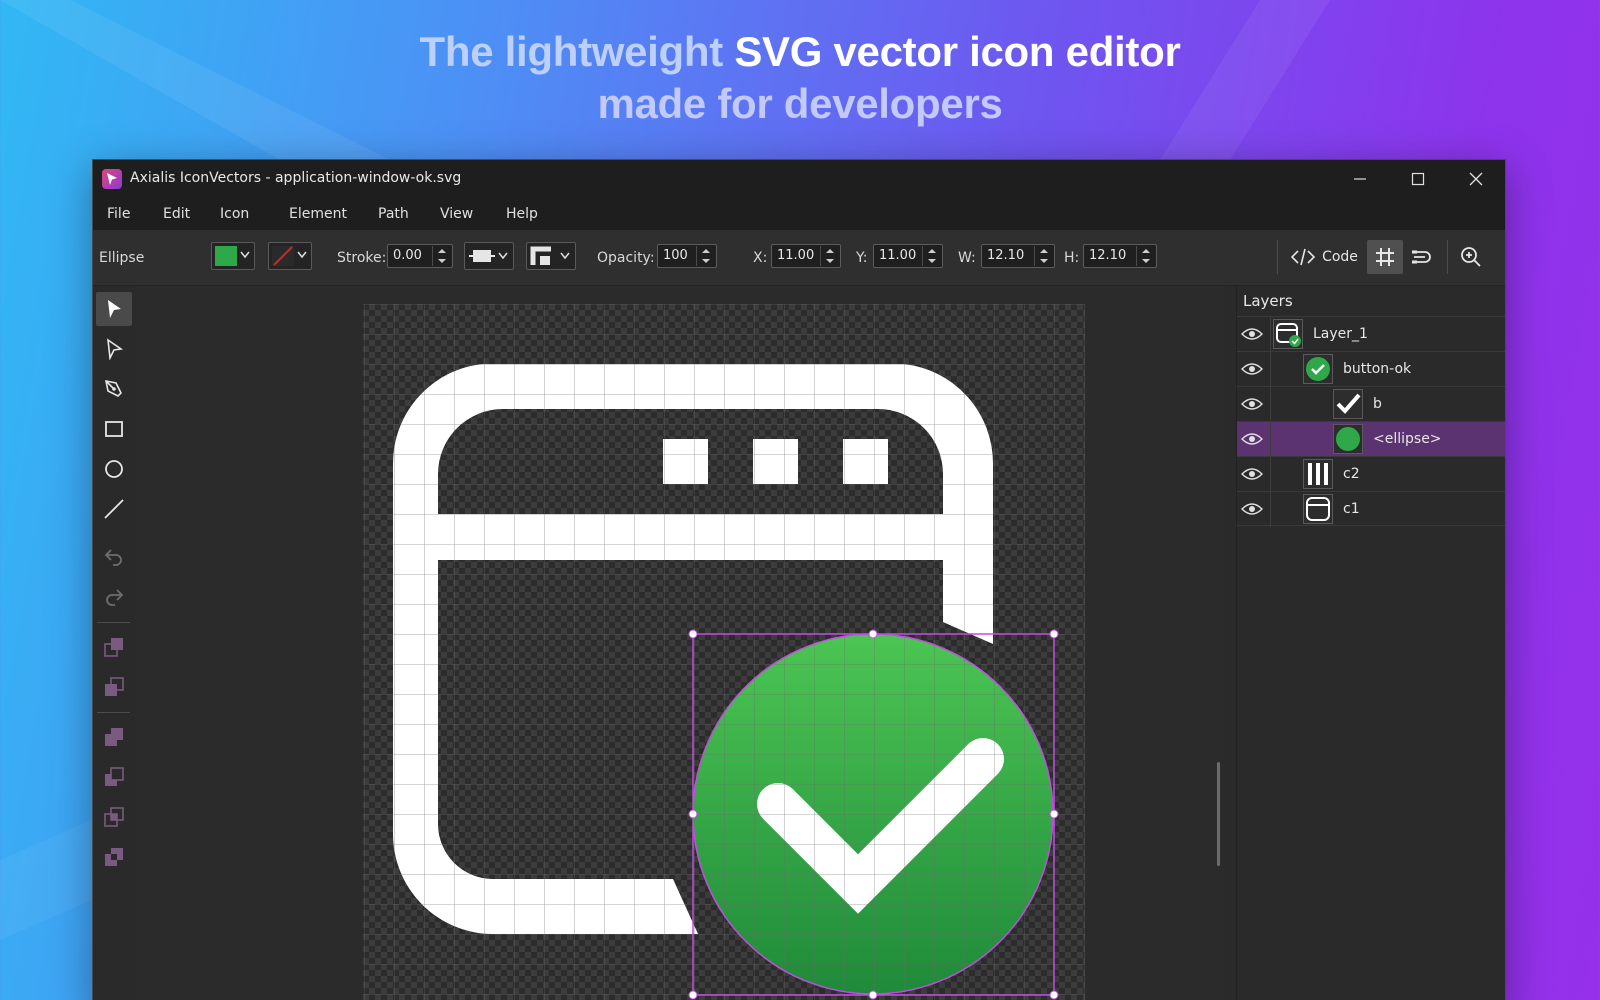 This screenshot has width=1600, height=1000. What do you see at coordinates (114, 557) in the screenshot?
I see `undo-button` at bounding box center [114, 557].